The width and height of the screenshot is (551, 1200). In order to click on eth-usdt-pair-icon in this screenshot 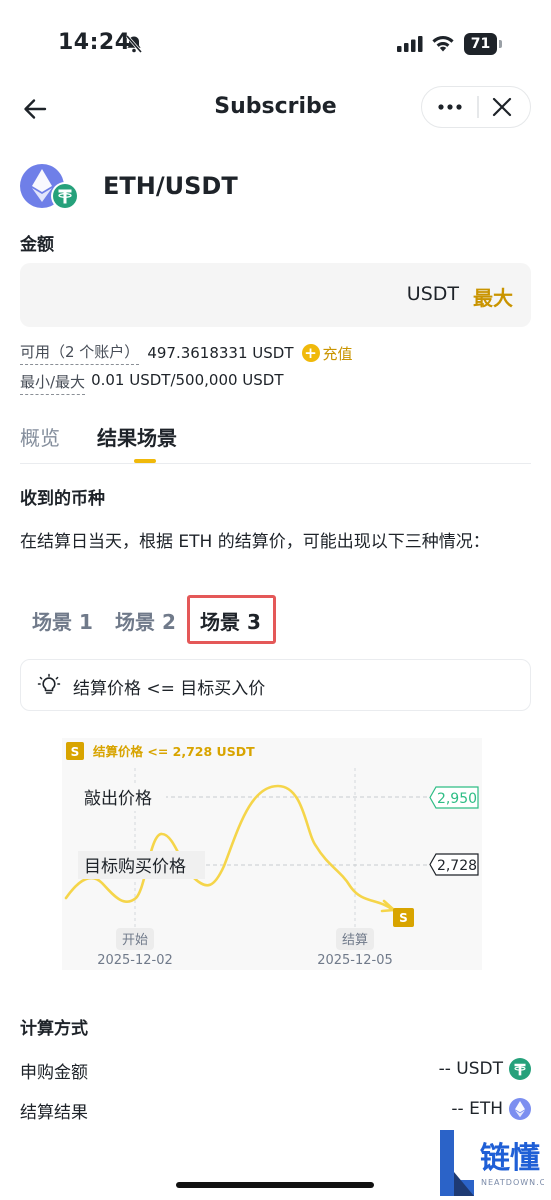, I will do `click(49, 187)`.